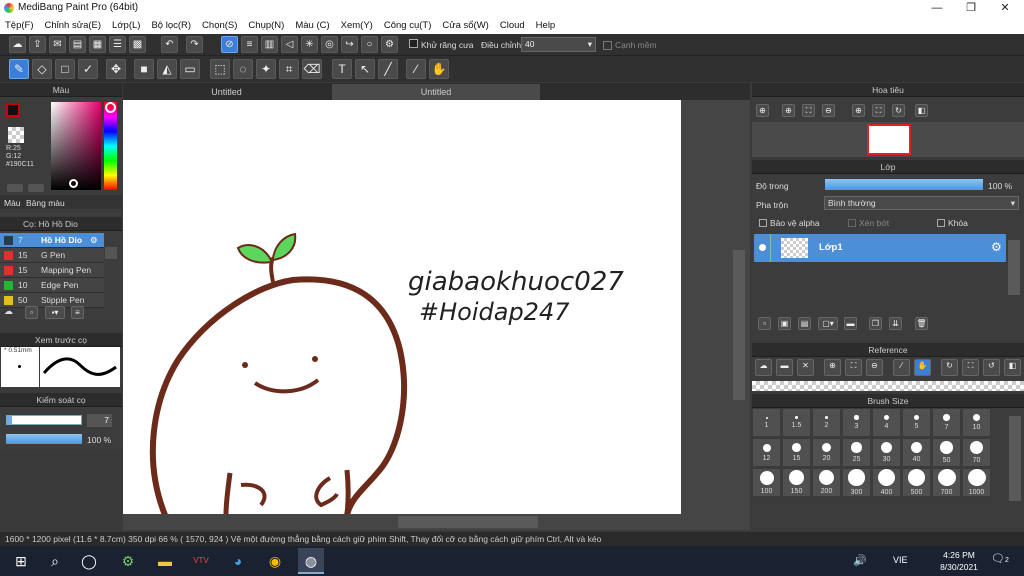 The width and height of the screenshot is (1024, 576). Describe the element at coordinates (766, 452) in the screenshot. I see `brush-size-cell: 12` at that location.